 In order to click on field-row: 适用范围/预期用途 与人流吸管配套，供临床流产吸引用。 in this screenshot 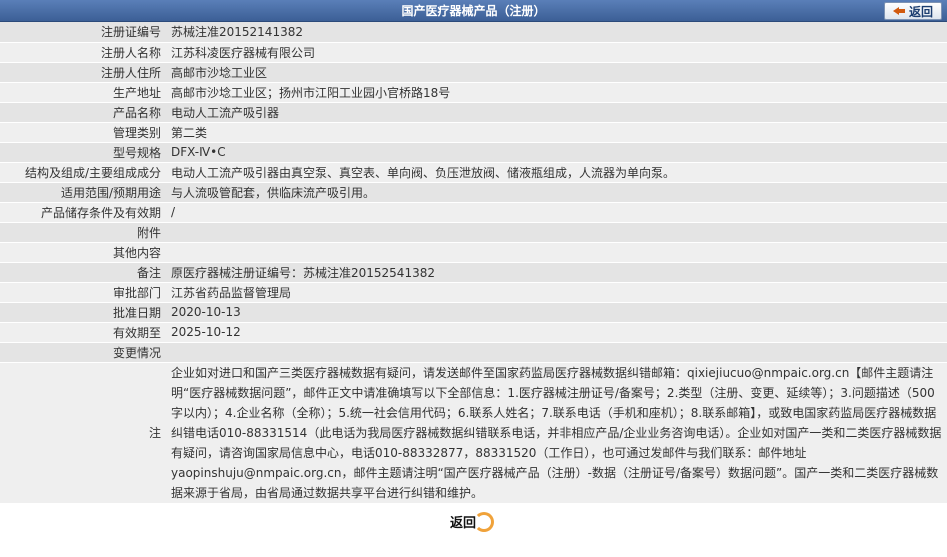, I will do `click(473, 192)`.